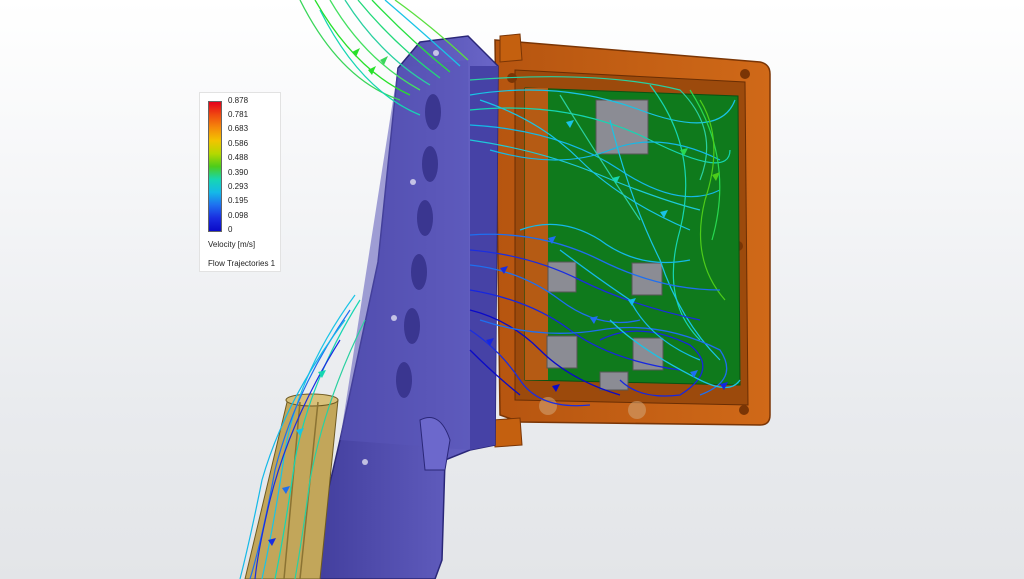  I want to click on legend-caption: Flow Trajectories 1, so click(242, 263).